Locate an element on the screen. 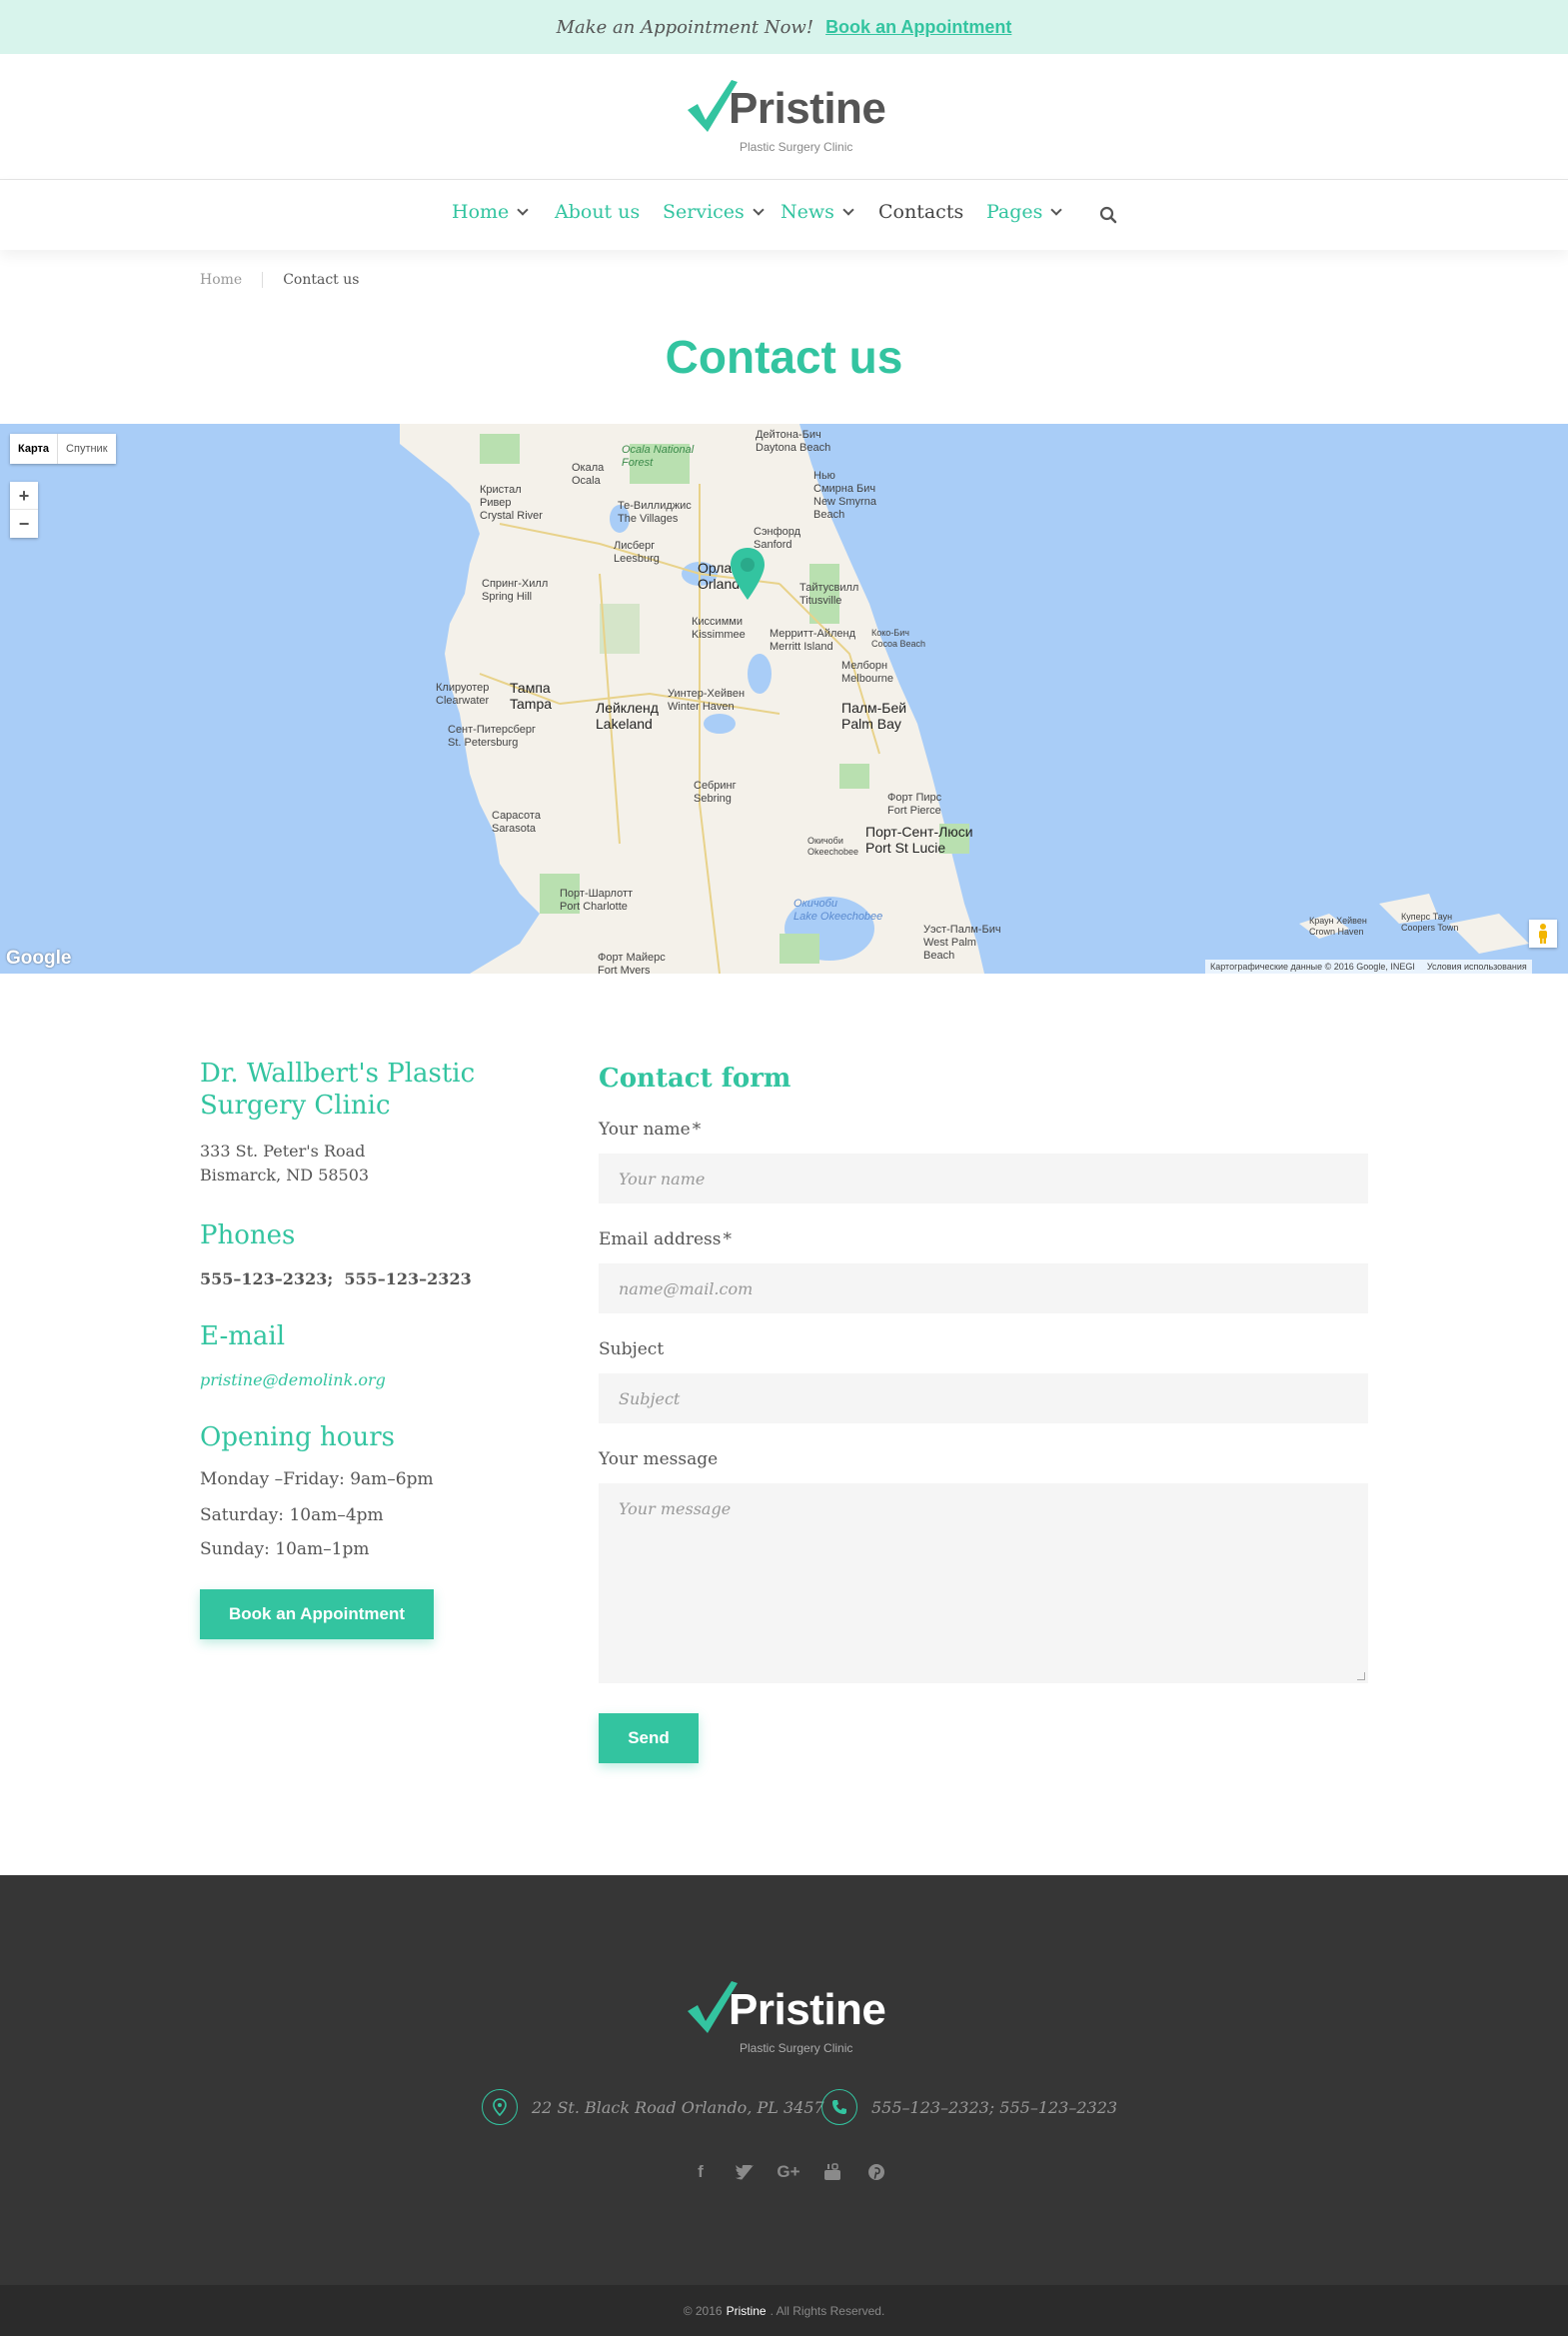  map-label: Уэст-Палм-Бич West Palm Beach is located at coordinates (962, 943).